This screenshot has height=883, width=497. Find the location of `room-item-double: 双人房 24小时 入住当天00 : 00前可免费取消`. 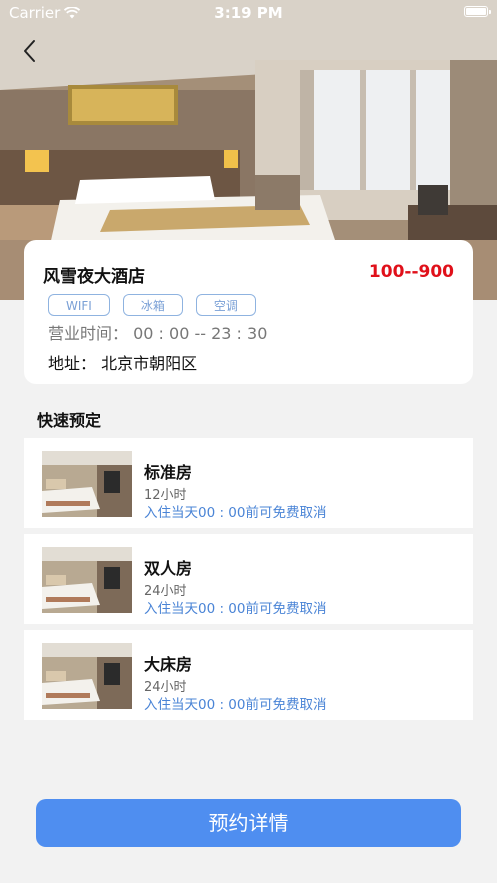

room-item-double: 双人房 24小时 入住当天00 : 00前可免费取消 is located at coordinates (248, 579).